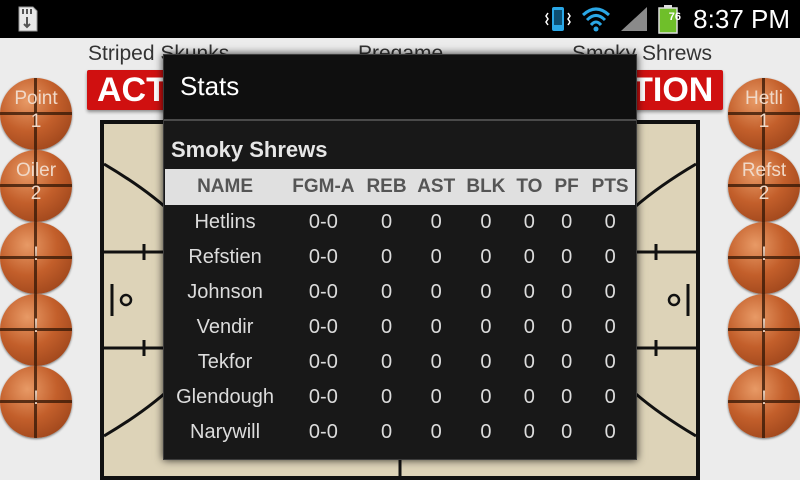 The width and height of the screenshot is (800, 480). I want to click on col-header-name: NAME, so click(225, 186).